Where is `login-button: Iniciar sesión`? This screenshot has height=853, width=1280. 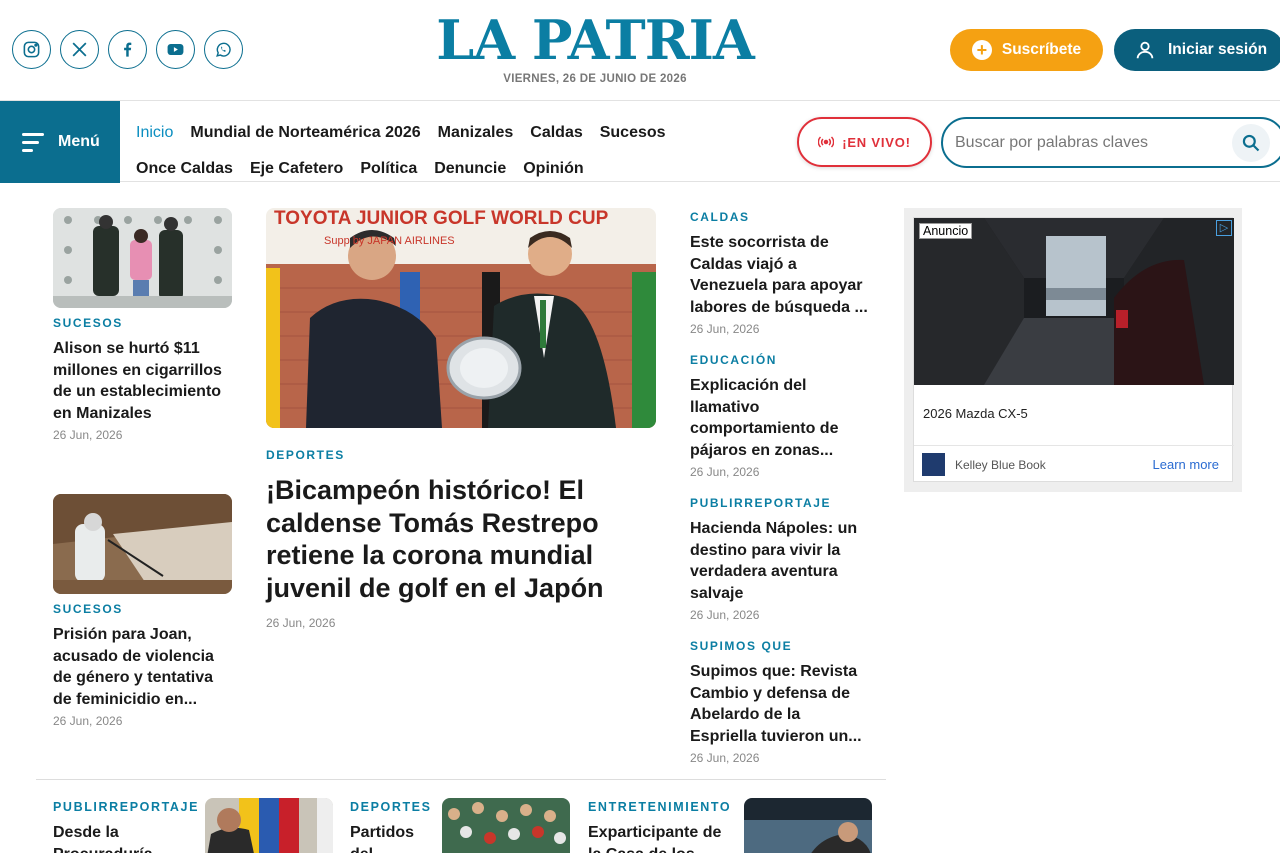
login-button: Iniciar sesión is located at coordinates (1197, 50).